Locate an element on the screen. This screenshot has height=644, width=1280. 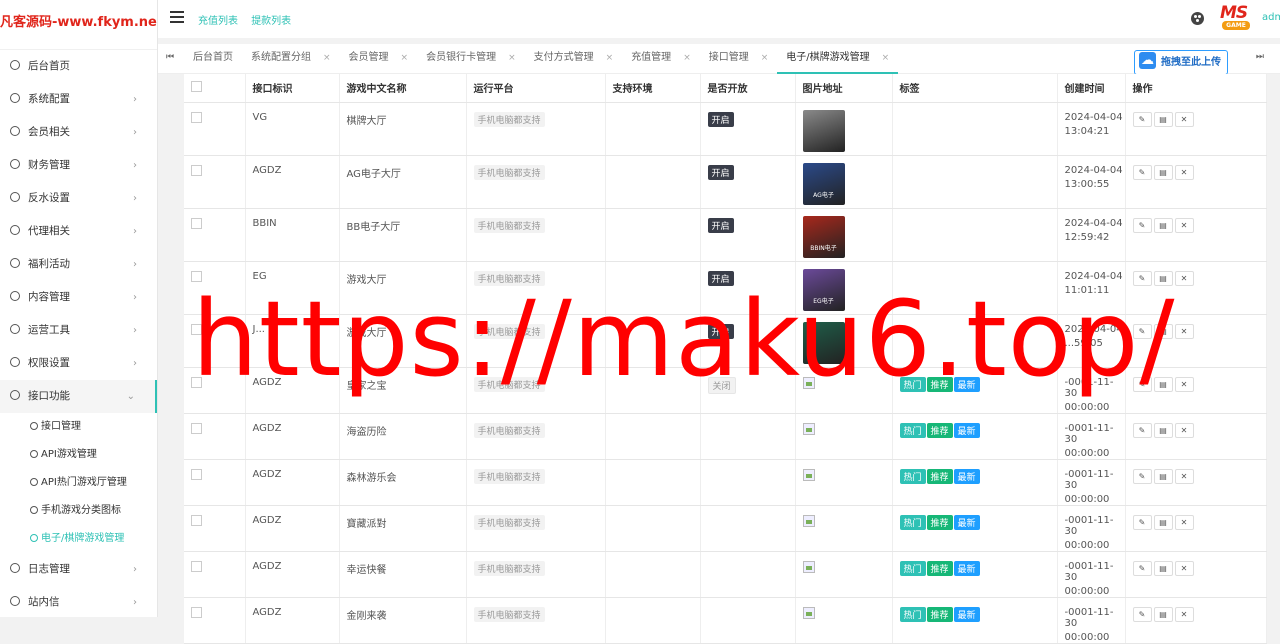
select-all-checkbox is located at coordinates (196, 86).